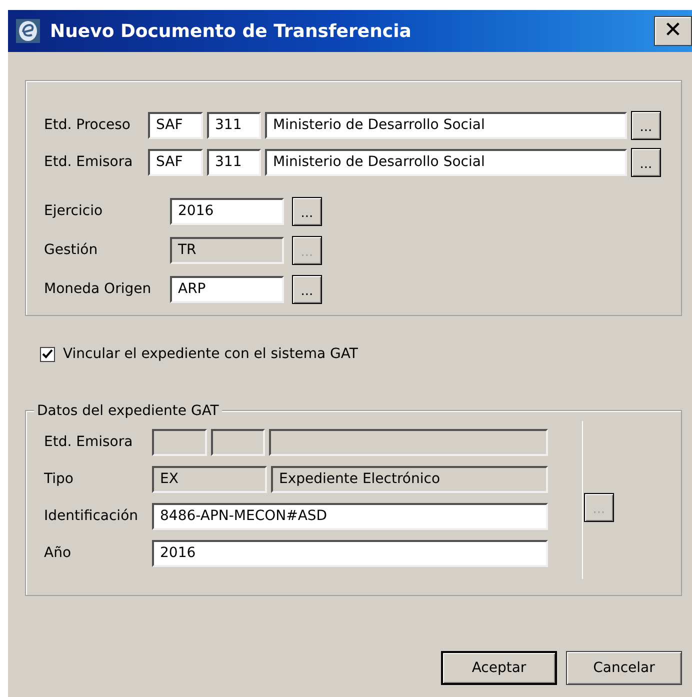 The height and width of the screenshot is (697, 692). I want to click on field-label: Moneda Origen, so click(98, 289).